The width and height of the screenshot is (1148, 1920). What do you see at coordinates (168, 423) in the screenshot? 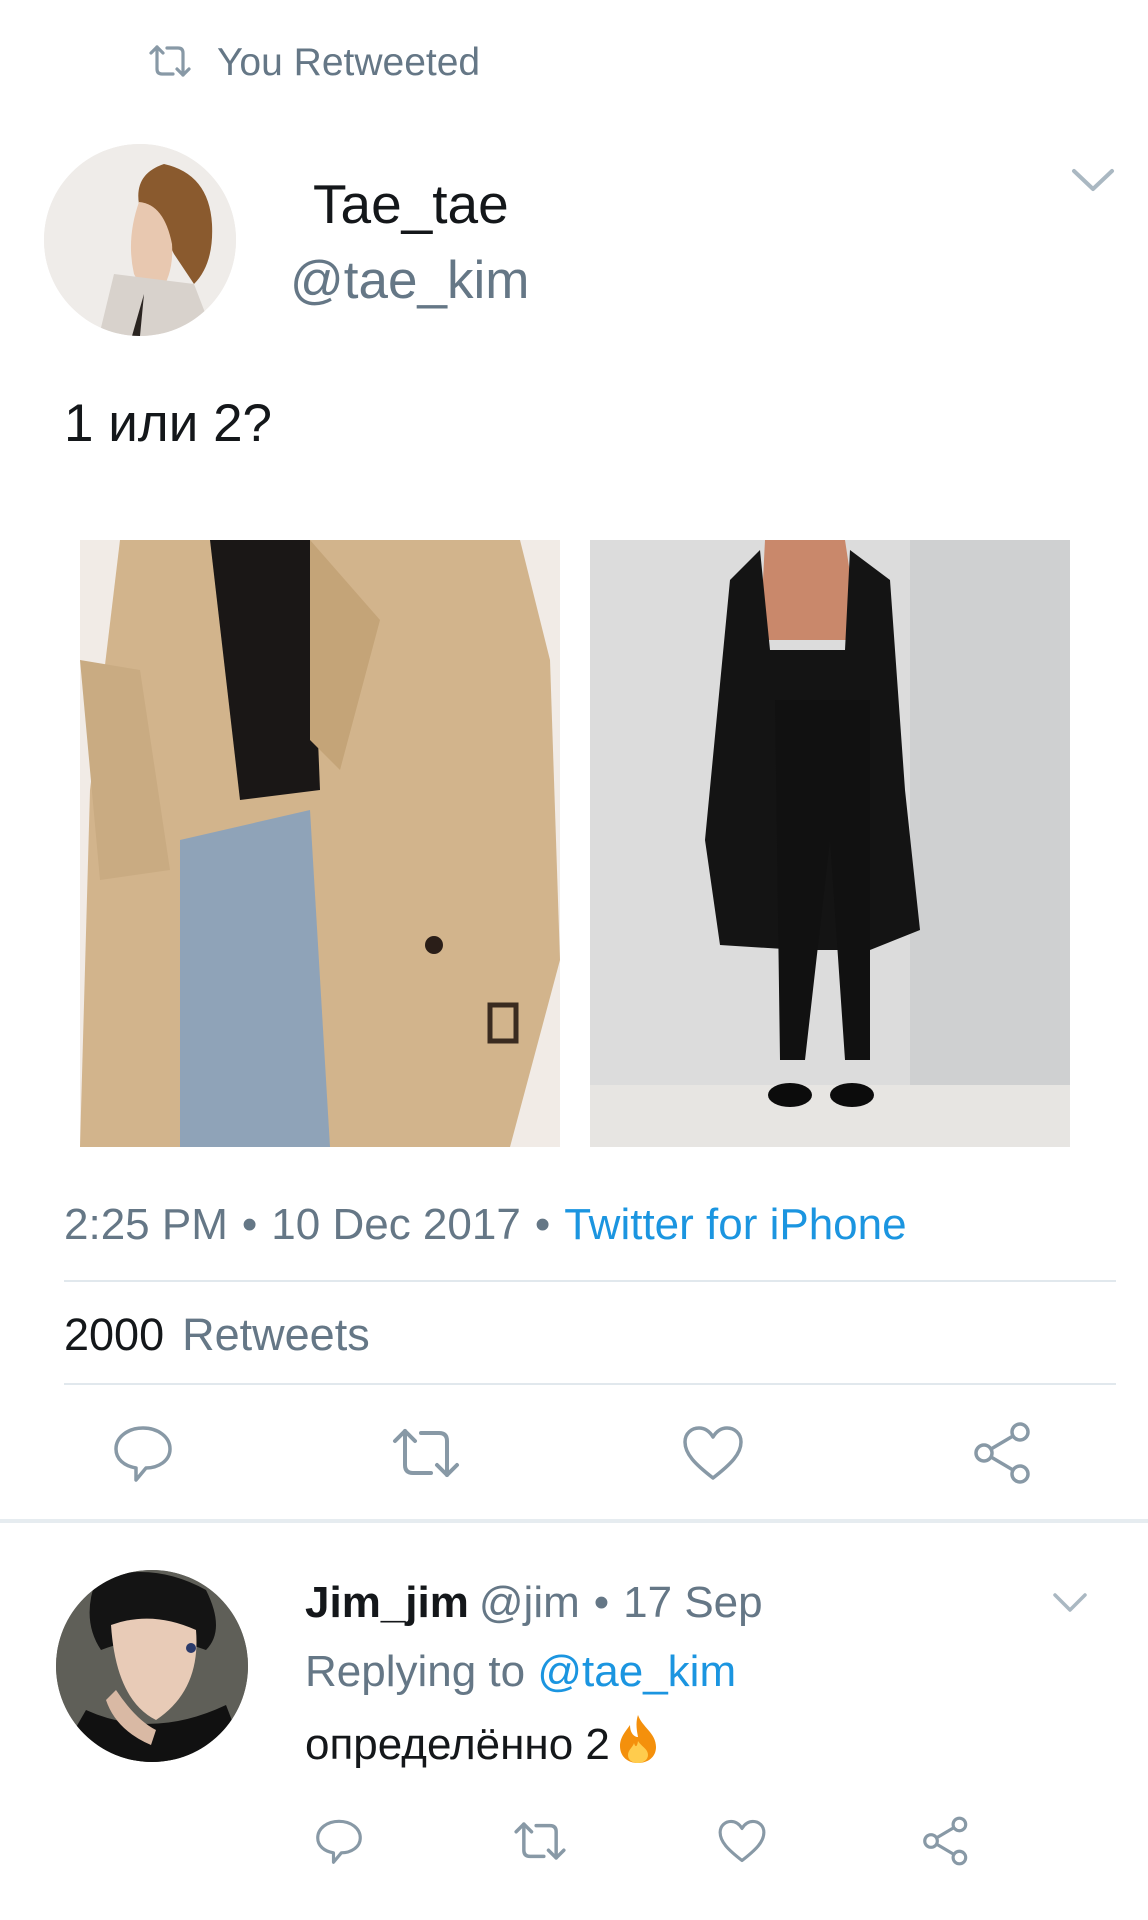
I see `tweet-text: 1 или 2?` at bounding box center [168, 423].